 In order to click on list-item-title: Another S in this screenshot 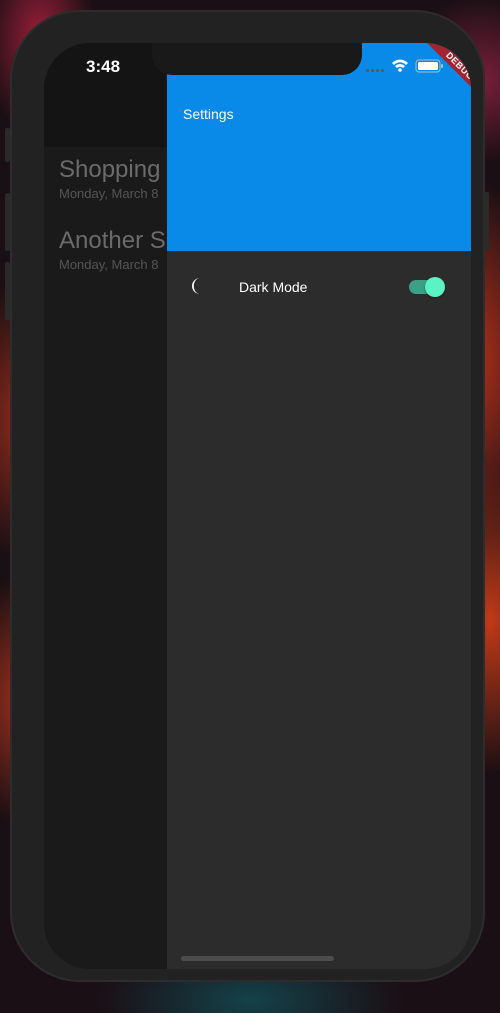, I will do `click(112, 240)`.